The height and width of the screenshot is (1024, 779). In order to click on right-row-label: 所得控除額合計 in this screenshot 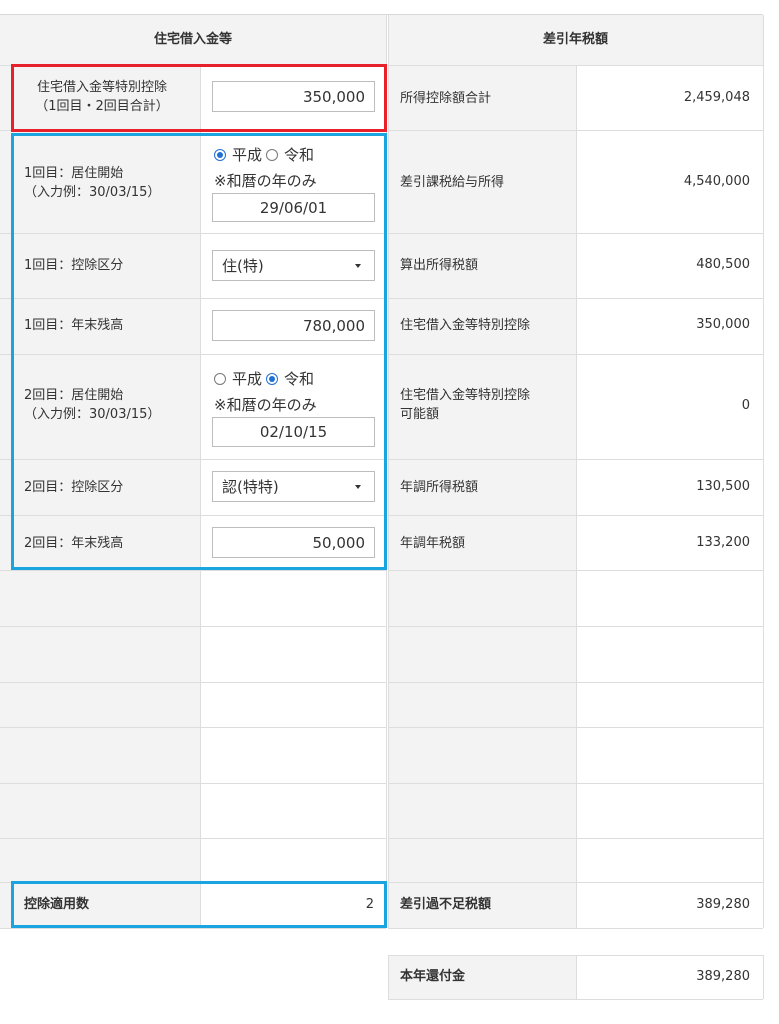, I will do `click(446, 98)`.